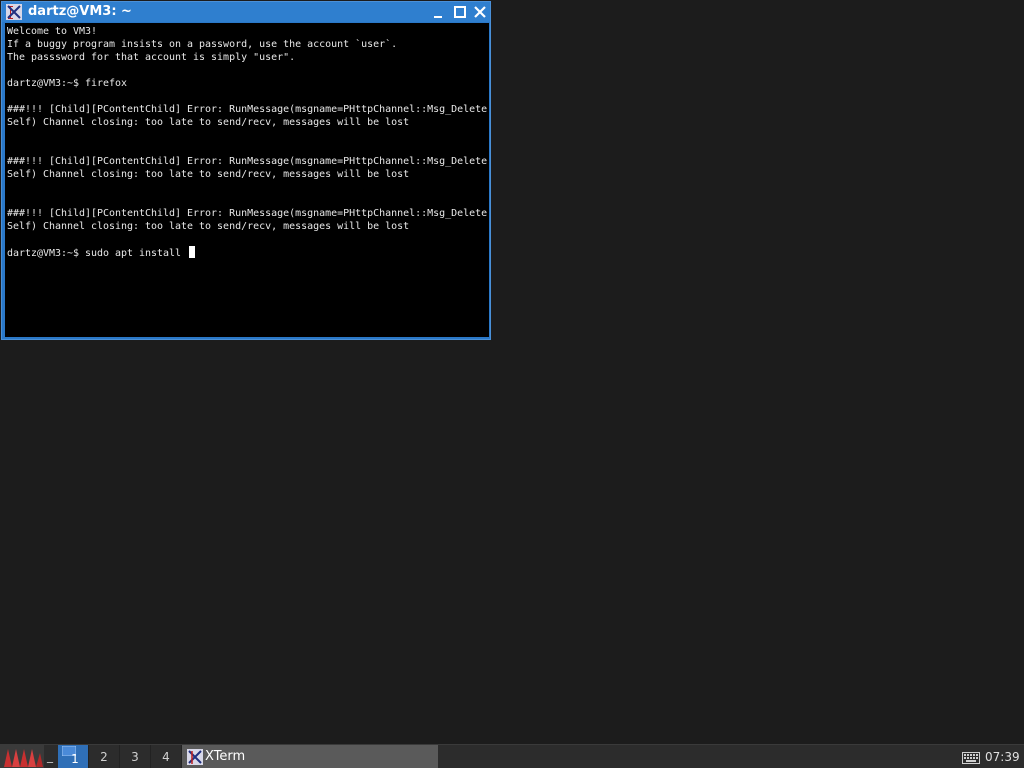  Describe the element at coordinates (460, 12) in the screenshot. I see `maximize-icon` at that location.